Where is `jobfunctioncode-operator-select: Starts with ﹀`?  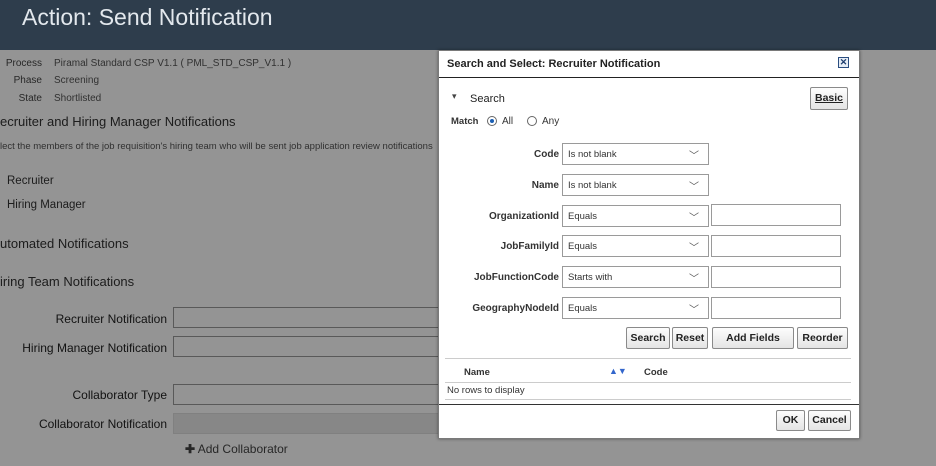 jobfunctioncode-operator-select: Starts with ﹀ is located at coordinates (635, 277).